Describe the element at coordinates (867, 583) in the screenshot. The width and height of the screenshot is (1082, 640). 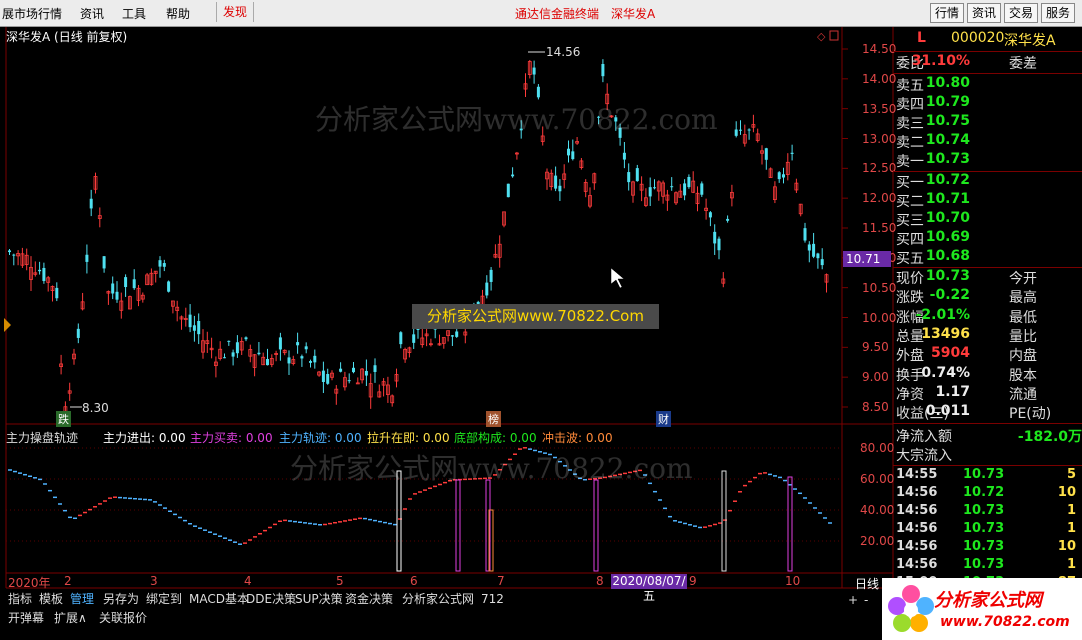
I see `period-label: 日线` at that location.